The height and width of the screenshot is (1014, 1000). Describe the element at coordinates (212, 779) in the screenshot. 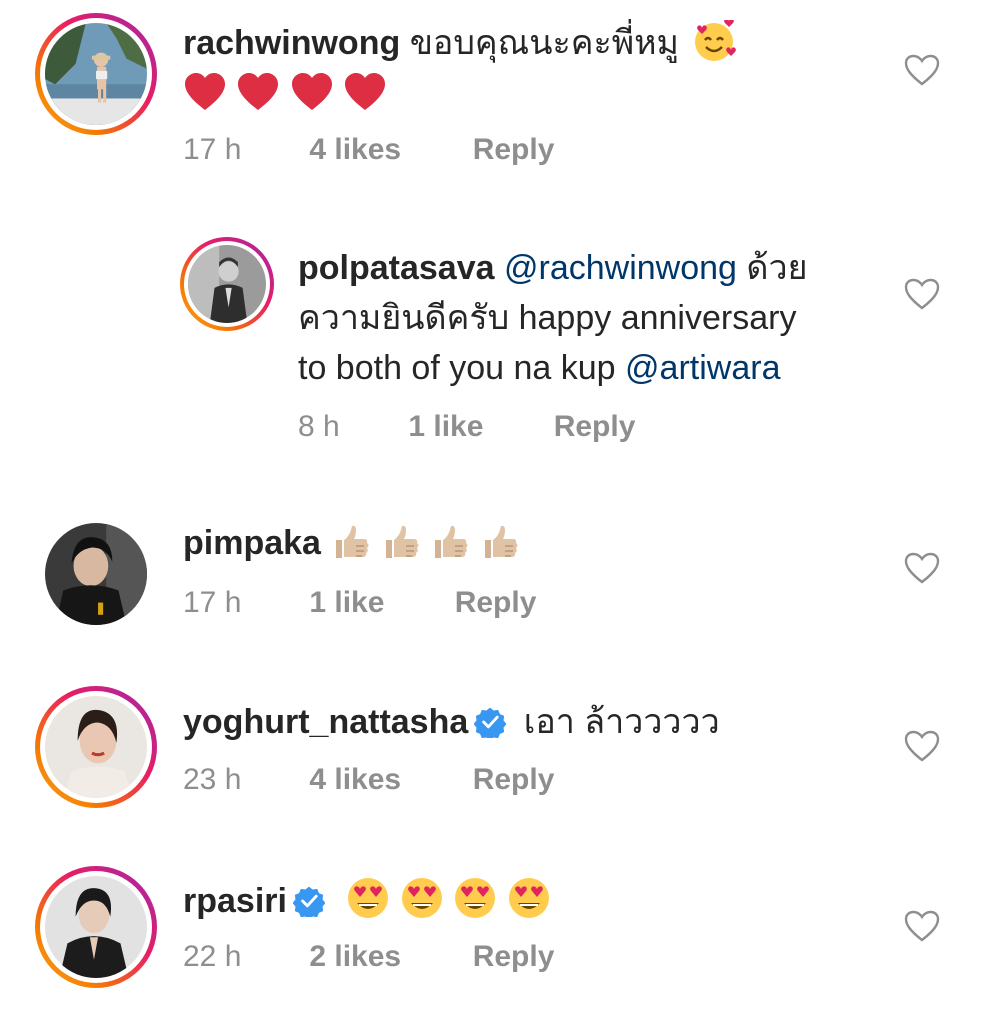

I see `comment-time: 23 h` at that location.